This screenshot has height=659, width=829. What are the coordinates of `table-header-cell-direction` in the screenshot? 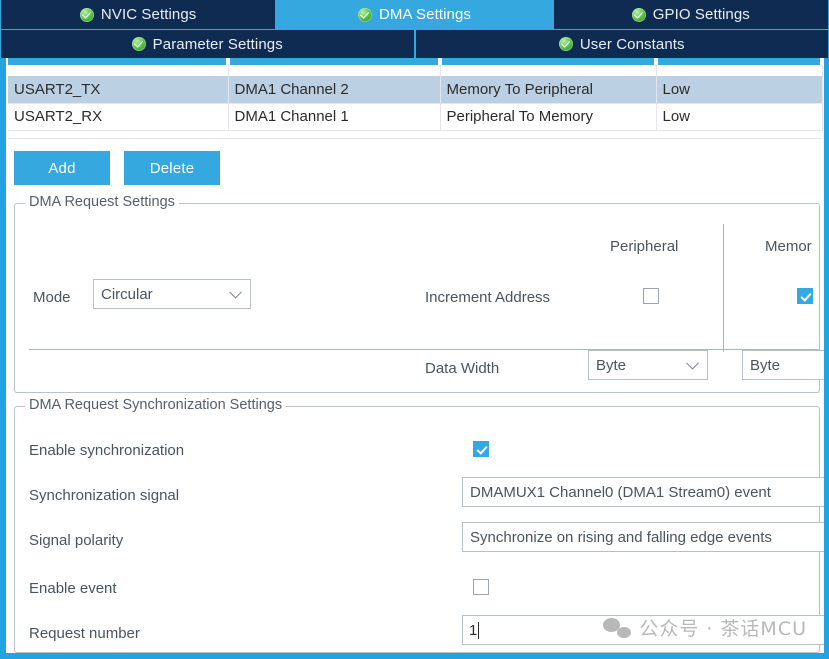 It's located at (549, 61).